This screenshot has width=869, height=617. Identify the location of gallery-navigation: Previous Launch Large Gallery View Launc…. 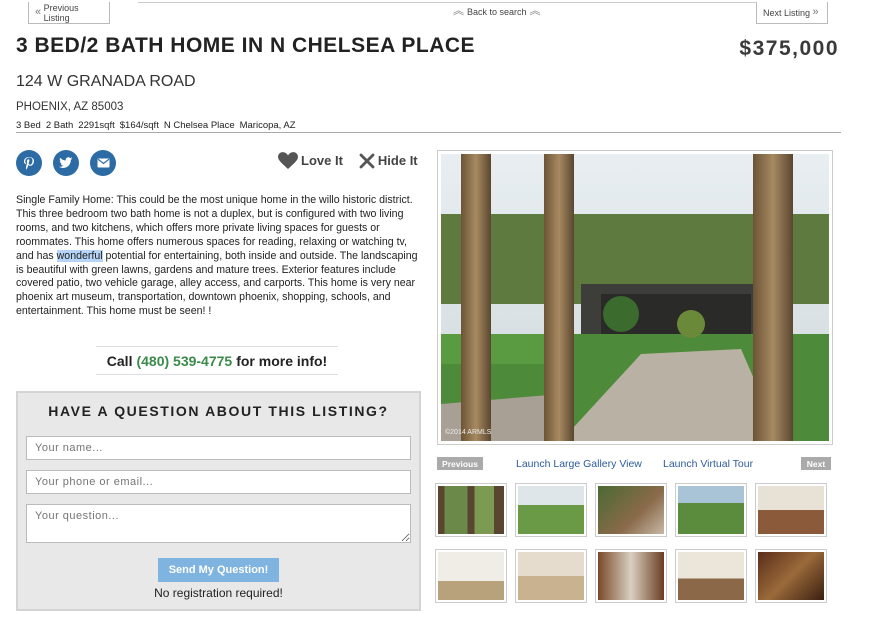
(635, 464).